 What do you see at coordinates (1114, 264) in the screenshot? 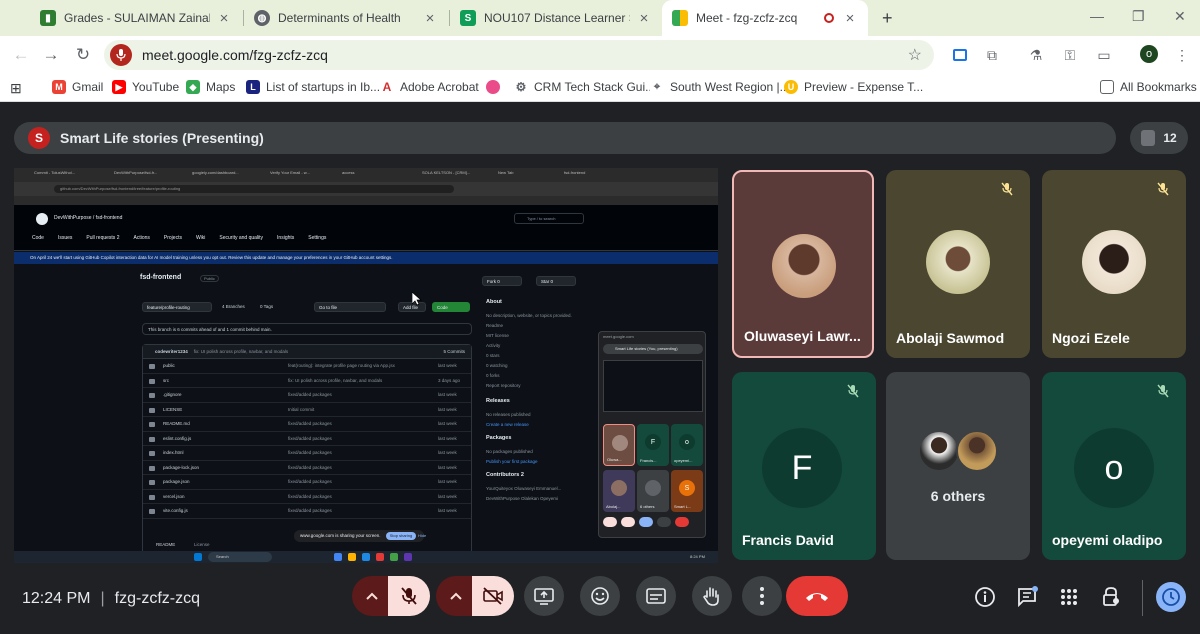
I see `participant-tile-ngozi: Ngozi Ezele` at bounding box center [1114, 264].